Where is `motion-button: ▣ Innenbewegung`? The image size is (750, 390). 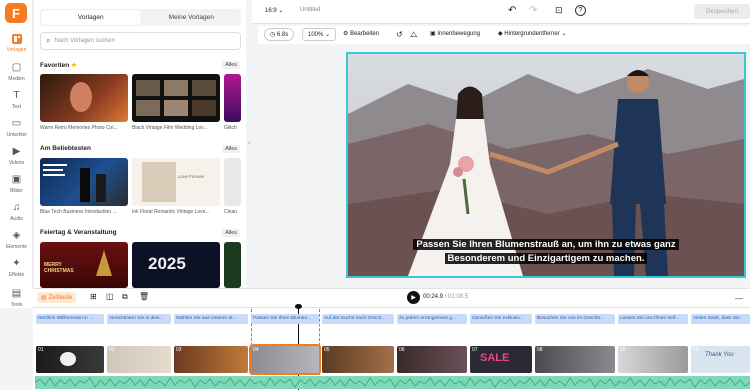
motion-button: ▣ Innenbewegung is located at coordinates (455, 34).